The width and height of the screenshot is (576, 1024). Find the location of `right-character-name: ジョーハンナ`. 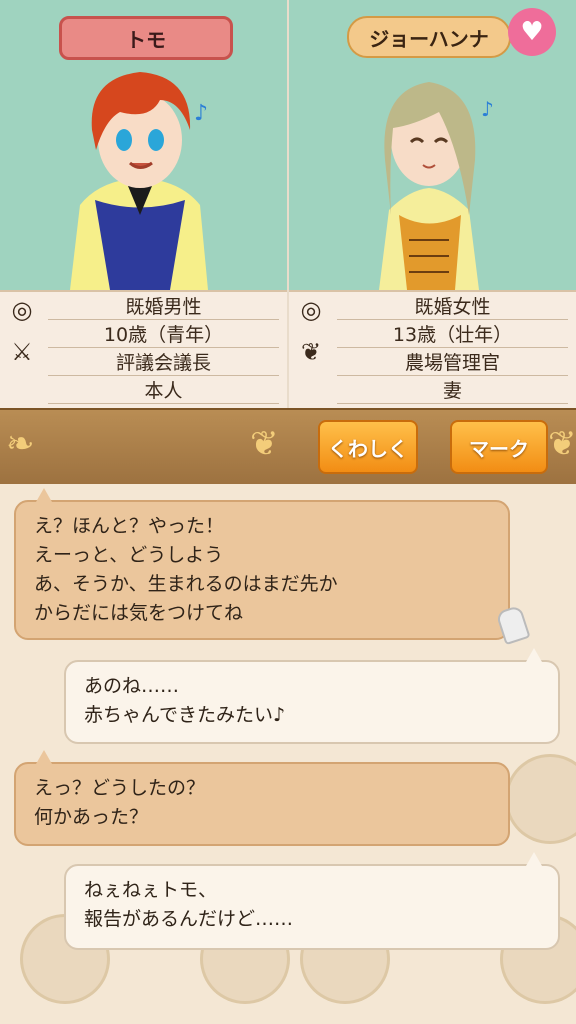

right-character-name: ジョーハンナ is located at coordinates (429, 37).